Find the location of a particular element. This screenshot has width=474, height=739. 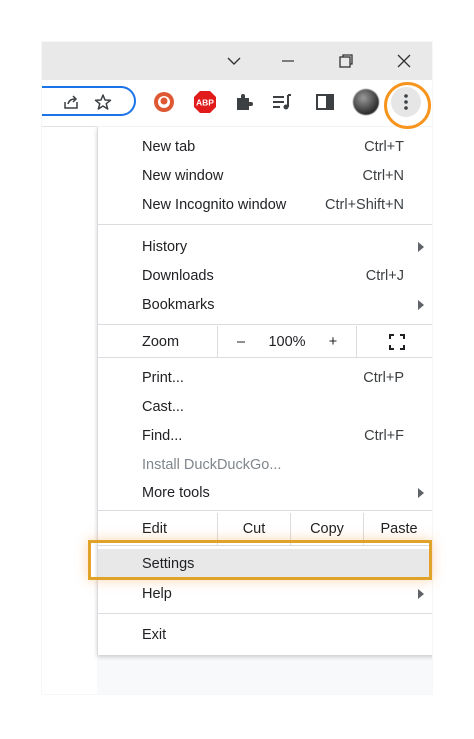

close-icon is located at coordinates (404, 61).